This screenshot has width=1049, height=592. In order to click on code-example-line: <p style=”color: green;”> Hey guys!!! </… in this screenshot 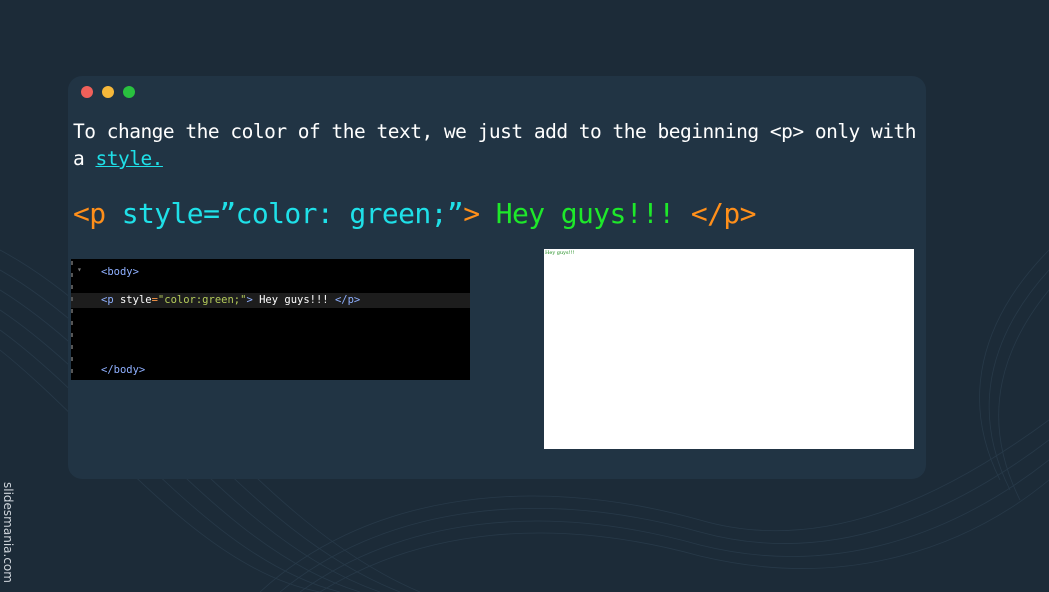, I will do `click(414, 214)`.